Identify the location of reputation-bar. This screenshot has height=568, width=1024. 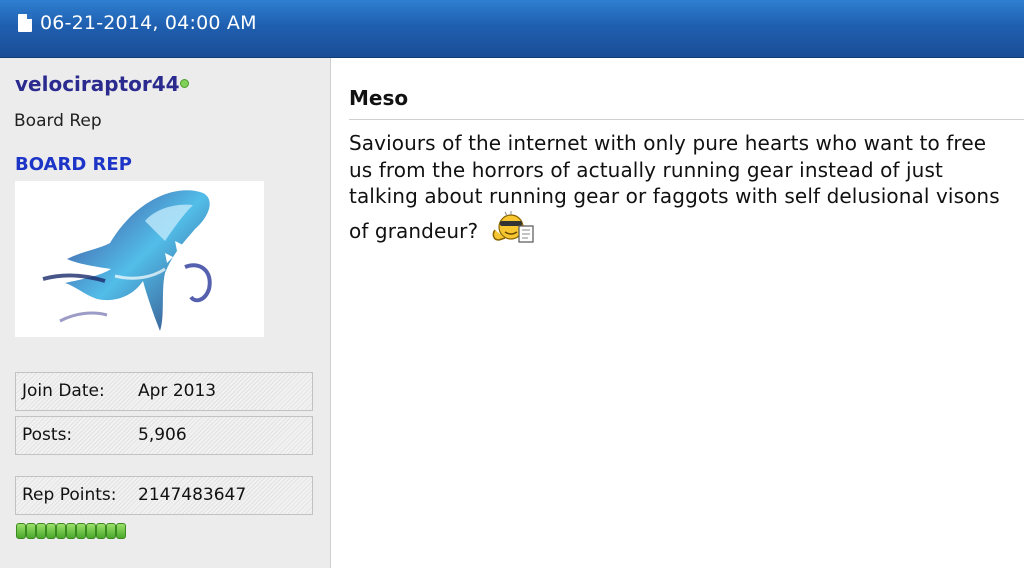
(71, 531).